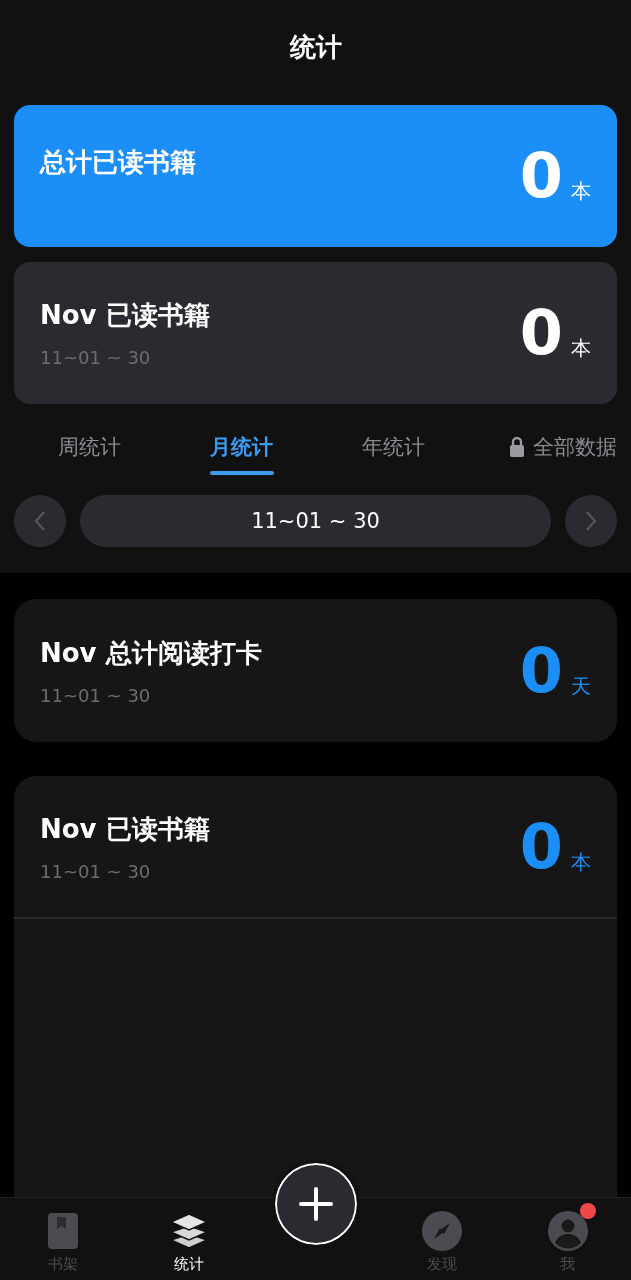  I want to click on previous-button, so click(40, 521).